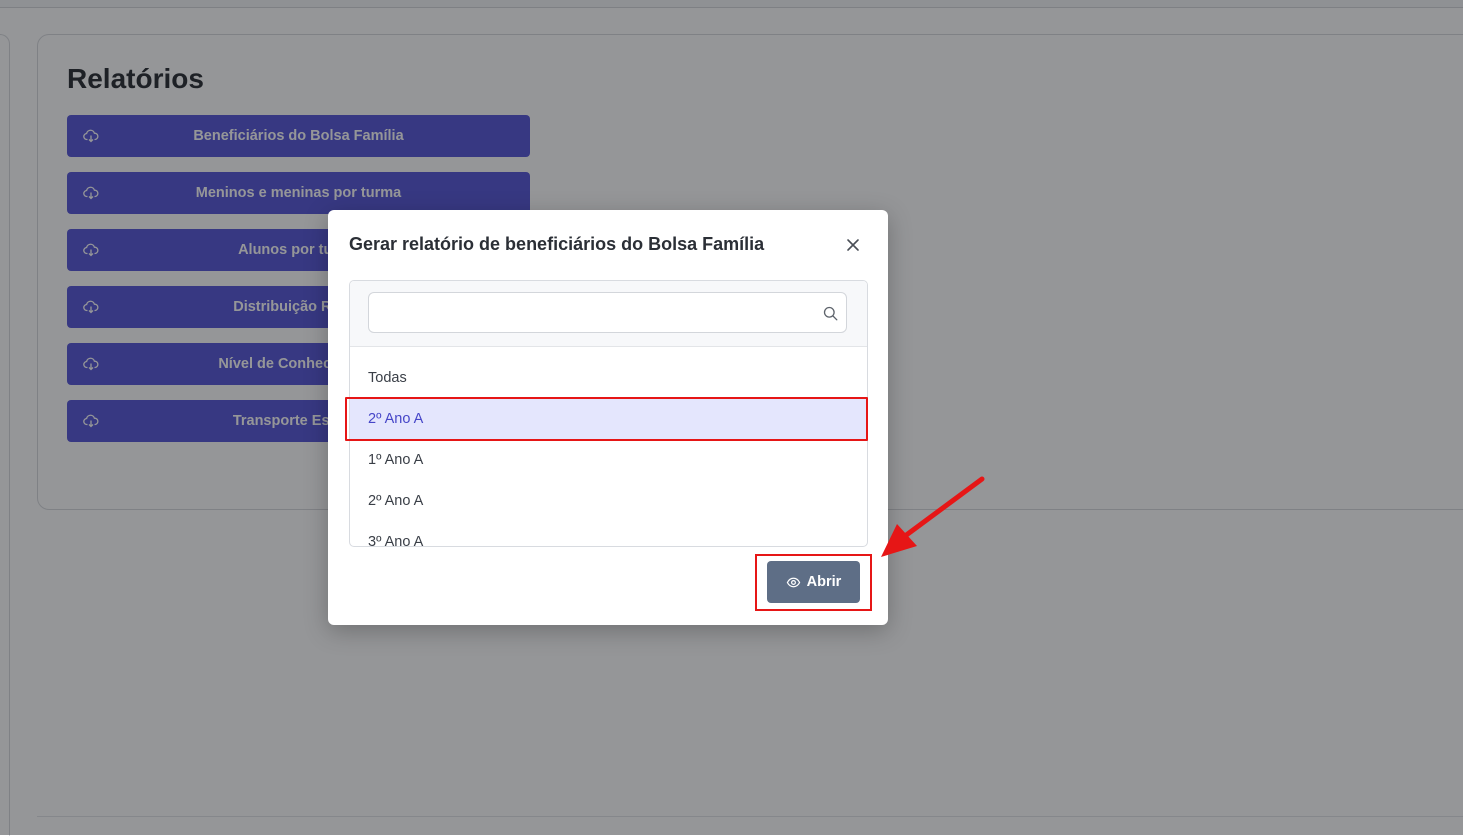 This screenshot has width=1463, height=836. I want to click on listbox-search-header, so click(608, 314).